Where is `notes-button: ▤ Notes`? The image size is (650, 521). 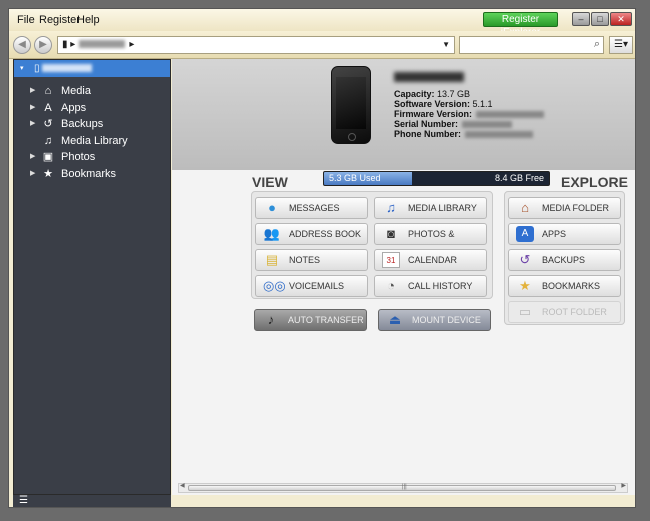 notes-button: ▤ Notes is located at coordinates (311, 260).